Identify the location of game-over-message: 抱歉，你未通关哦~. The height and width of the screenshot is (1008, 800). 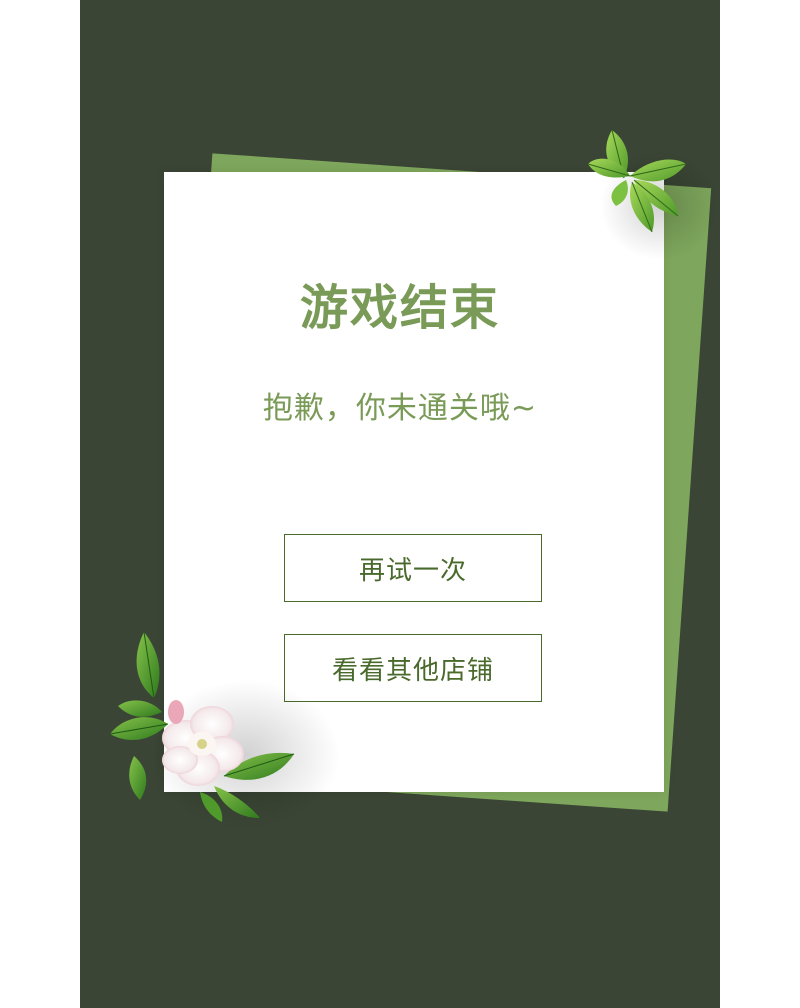
(400, 408).